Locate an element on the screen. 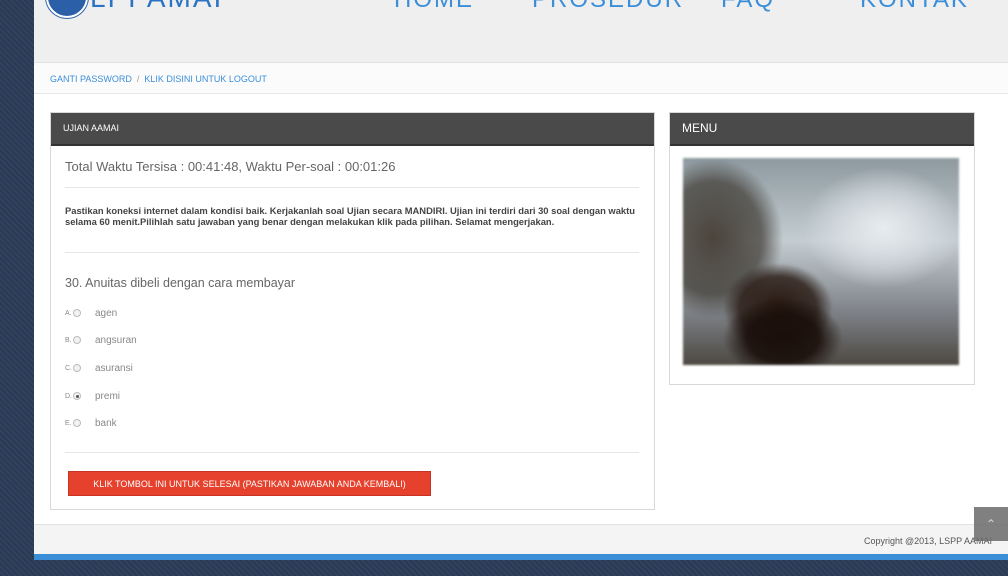  option-label: agen is located at coordinates (106, 313).